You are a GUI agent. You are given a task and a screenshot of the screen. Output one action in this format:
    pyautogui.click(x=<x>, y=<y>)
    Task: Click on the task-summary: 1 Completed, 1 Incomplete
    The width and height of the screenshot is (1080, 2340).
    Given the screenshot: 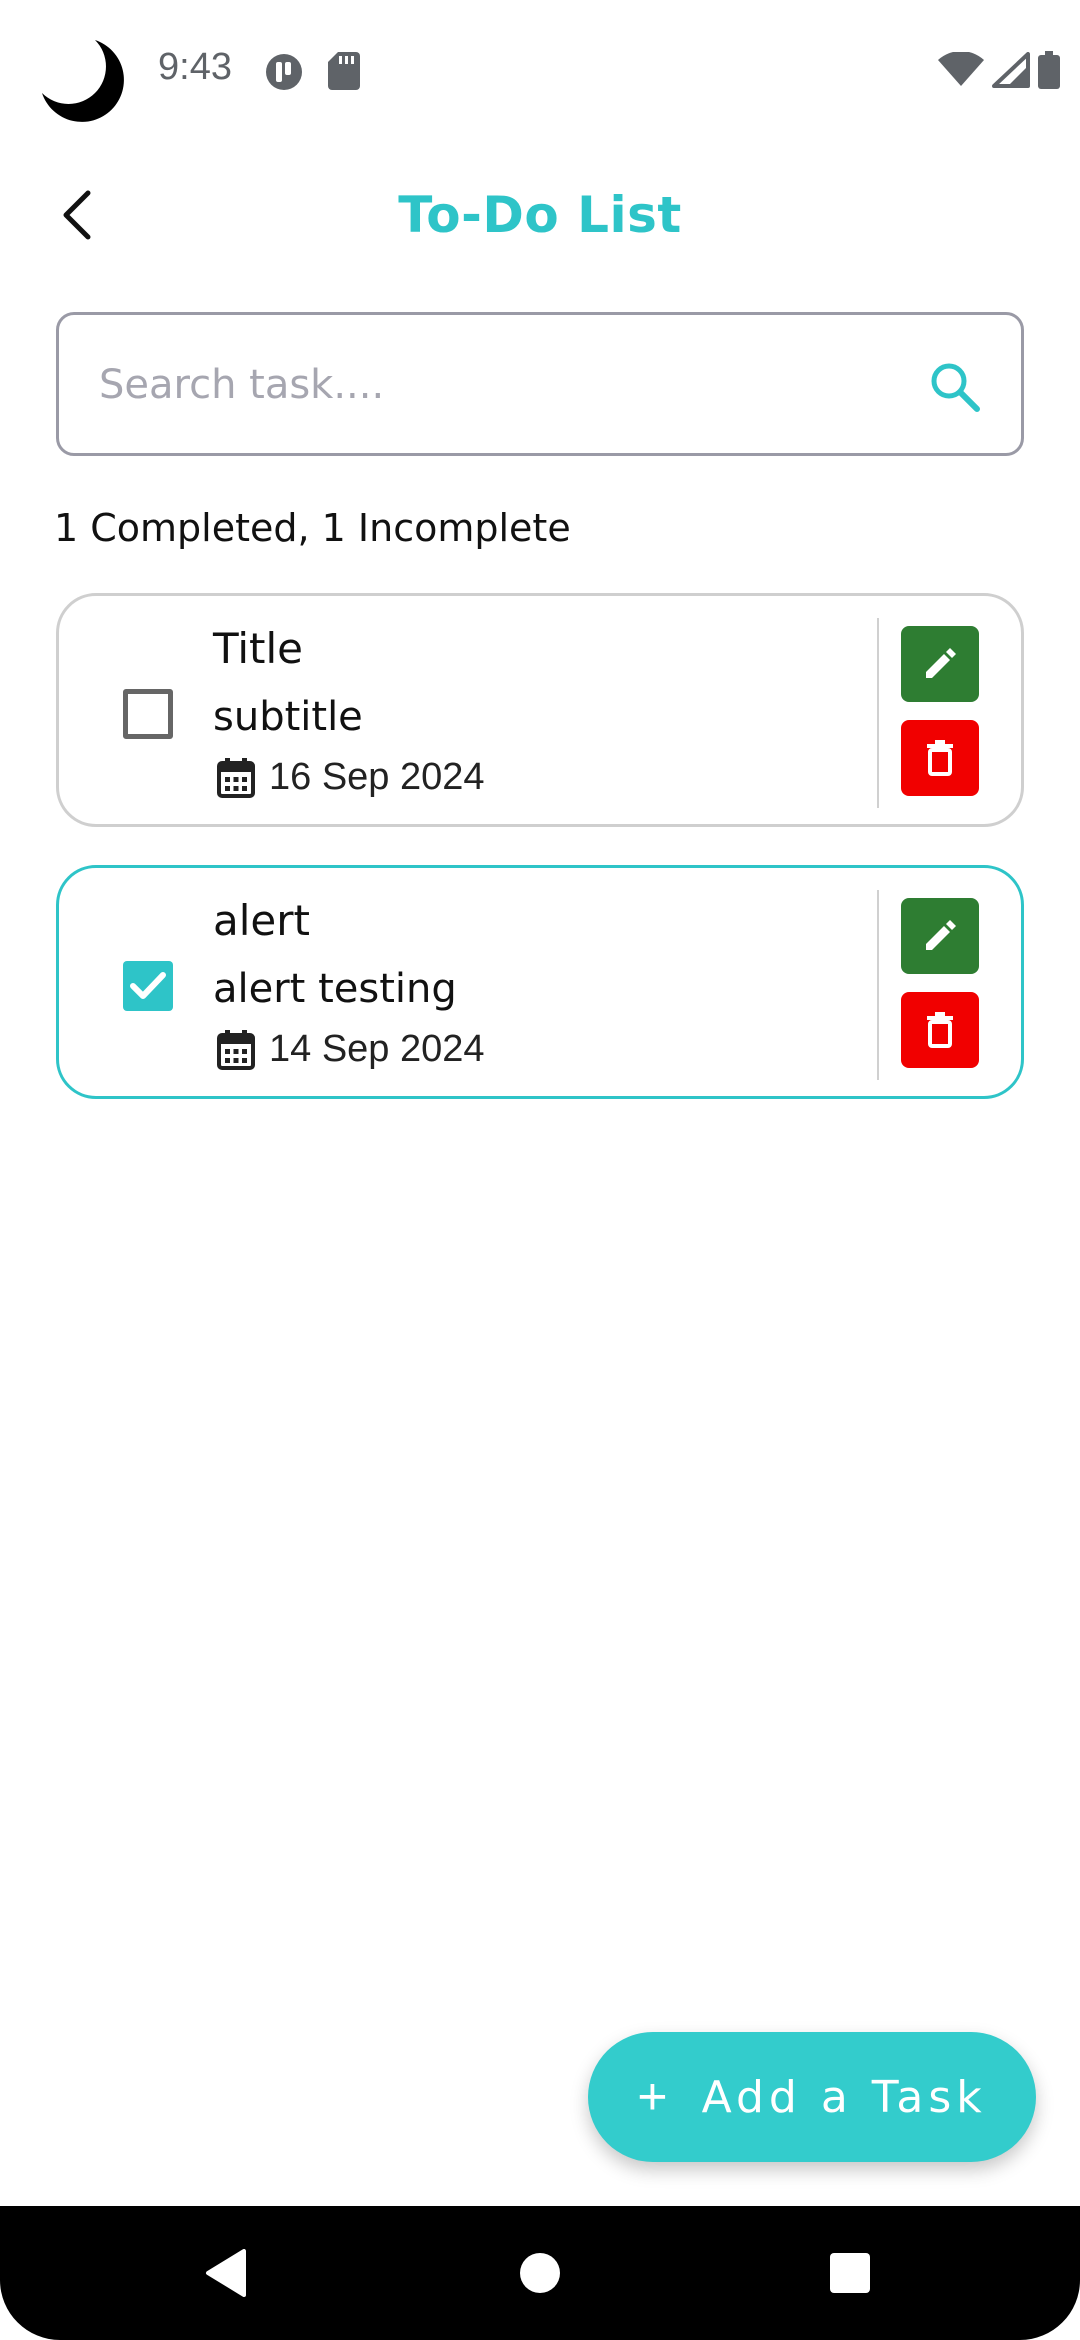 What is the action you would take?
    pyautogui.click(x=312, y=528)
    